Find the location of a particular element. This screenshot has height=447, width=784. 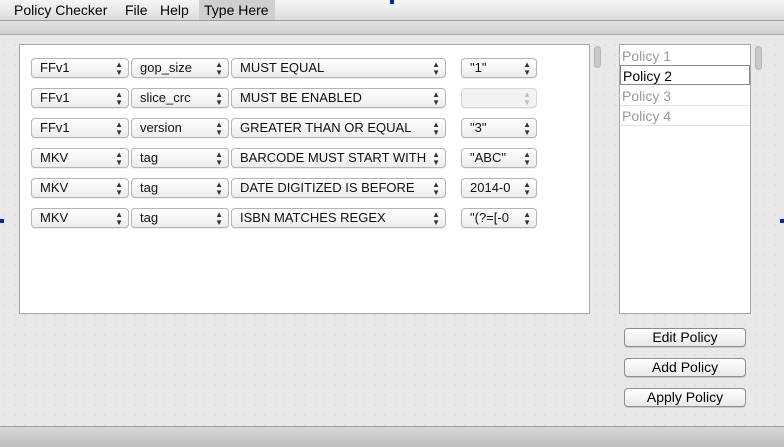

selection-handle-left is located at coordinates (2, 221).